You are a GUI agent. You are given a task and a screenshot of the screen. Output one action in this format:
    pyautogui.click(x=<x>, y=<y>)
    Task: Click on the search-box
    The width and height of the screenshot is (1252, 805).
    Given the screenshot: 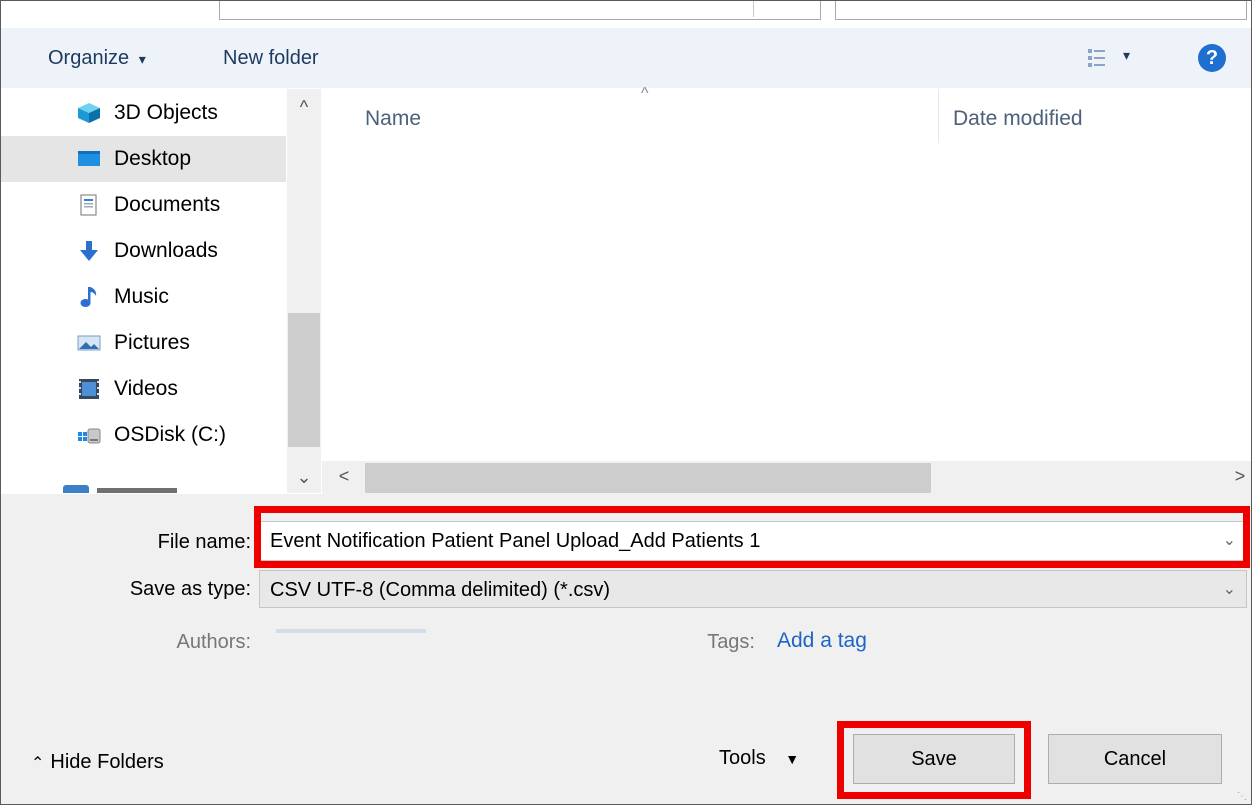 What is the action you would take?
    pyautogui.click(x=1041, y=10)
    